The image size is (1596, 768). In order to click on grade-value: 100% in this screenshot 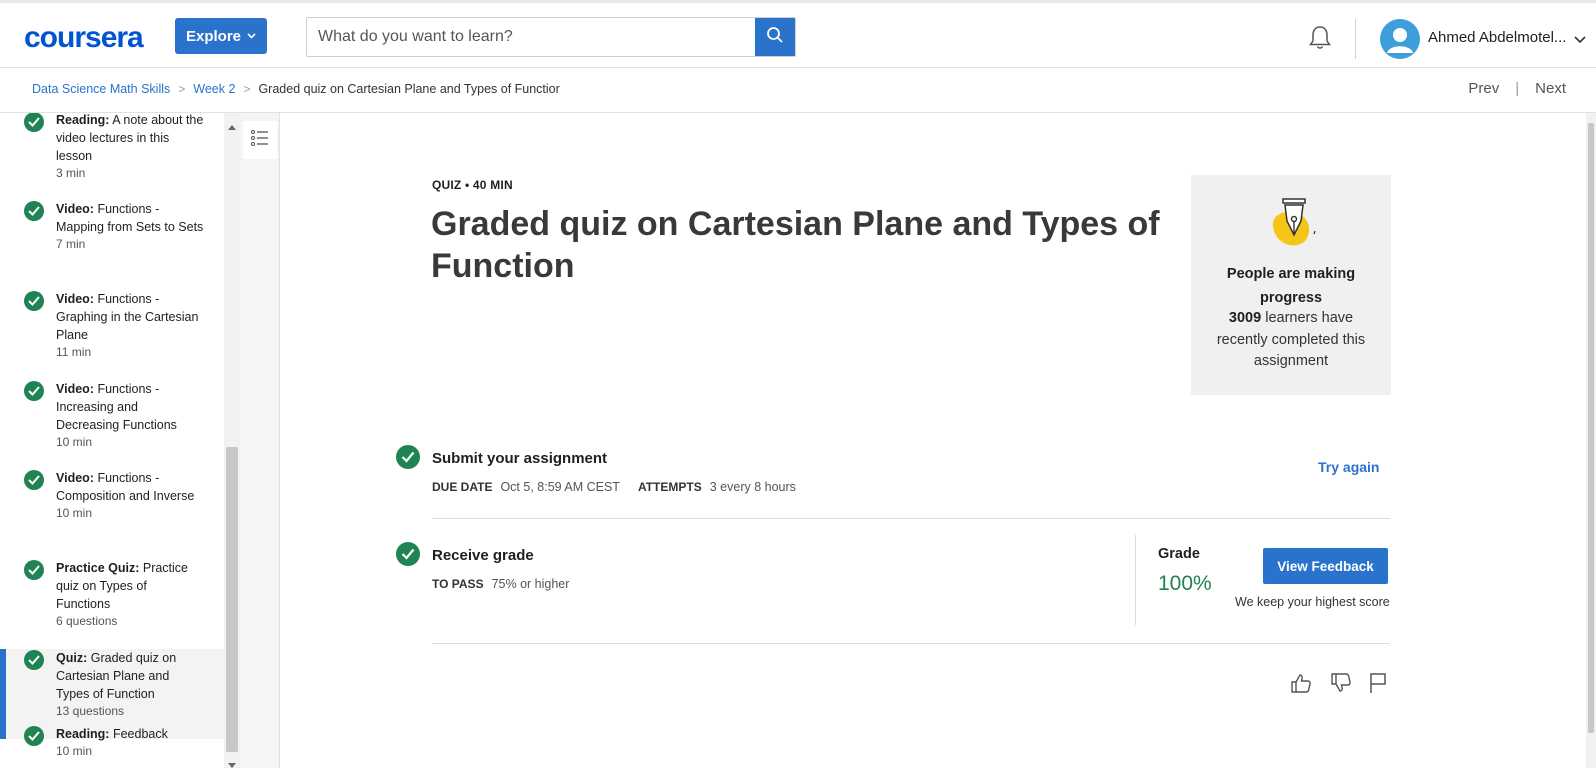, I will do `click(1185, 583)`.